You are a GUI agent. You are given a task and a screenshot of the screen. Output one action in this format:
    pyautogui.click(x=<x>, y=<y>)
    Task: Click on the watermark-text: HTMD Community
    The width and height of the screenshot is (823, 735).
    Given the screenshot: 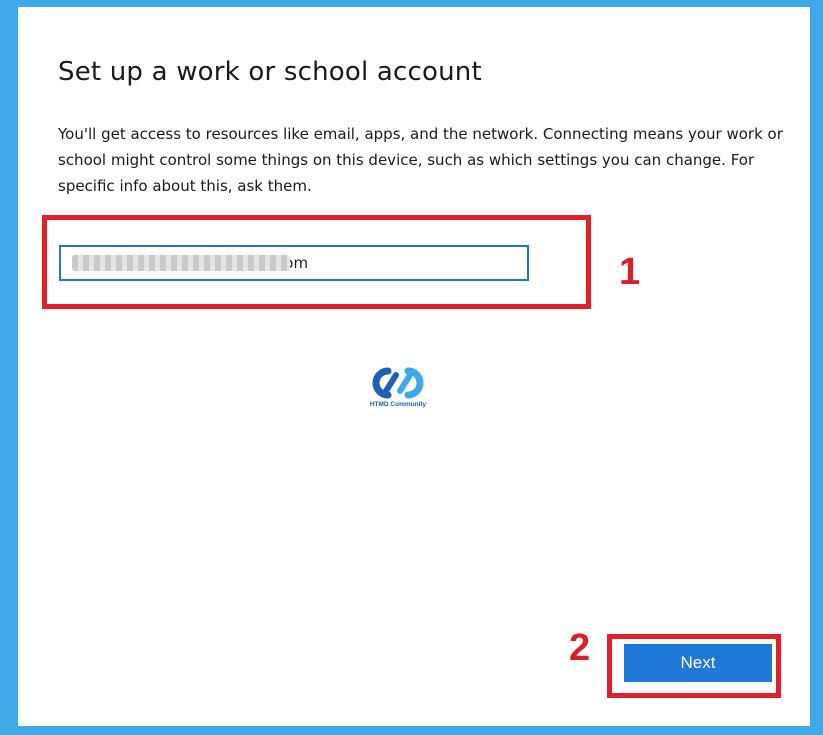 What is the action you would take?
    pyautogui.click(x=398, y=404)
    